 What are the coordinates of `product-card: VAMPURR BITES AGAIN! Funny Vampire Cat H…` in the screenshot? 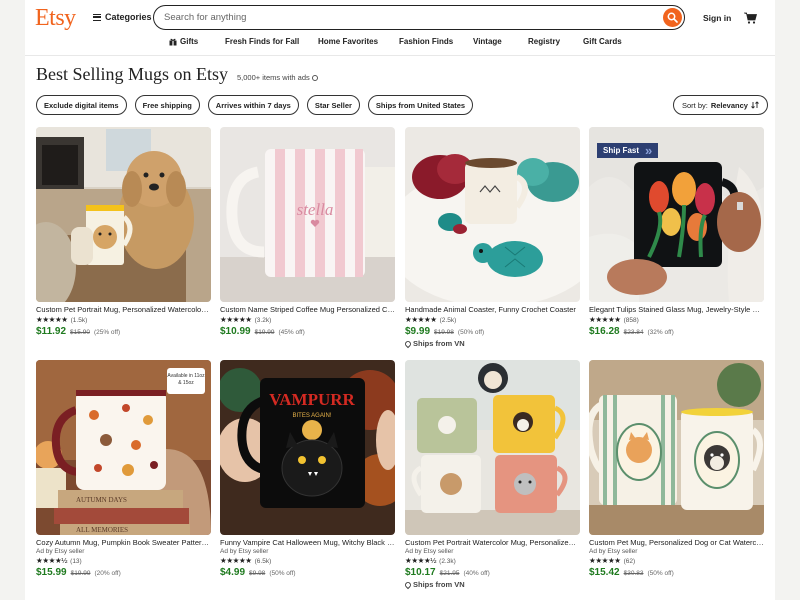 It's located at (307, 469).